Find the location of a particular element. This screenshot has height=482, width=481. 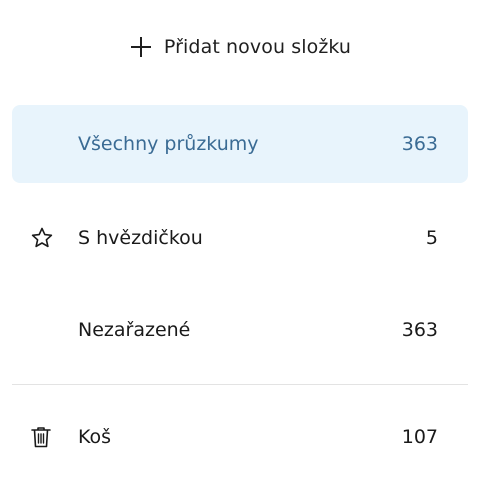

plus-icon is located at coordinates (140, 47).